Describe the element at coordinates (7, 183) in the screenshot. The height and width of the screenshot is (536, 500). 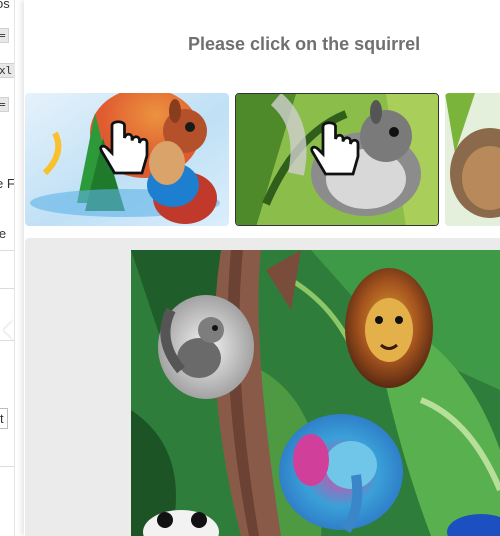
I see `bg-text-fragment: e F` at that location.